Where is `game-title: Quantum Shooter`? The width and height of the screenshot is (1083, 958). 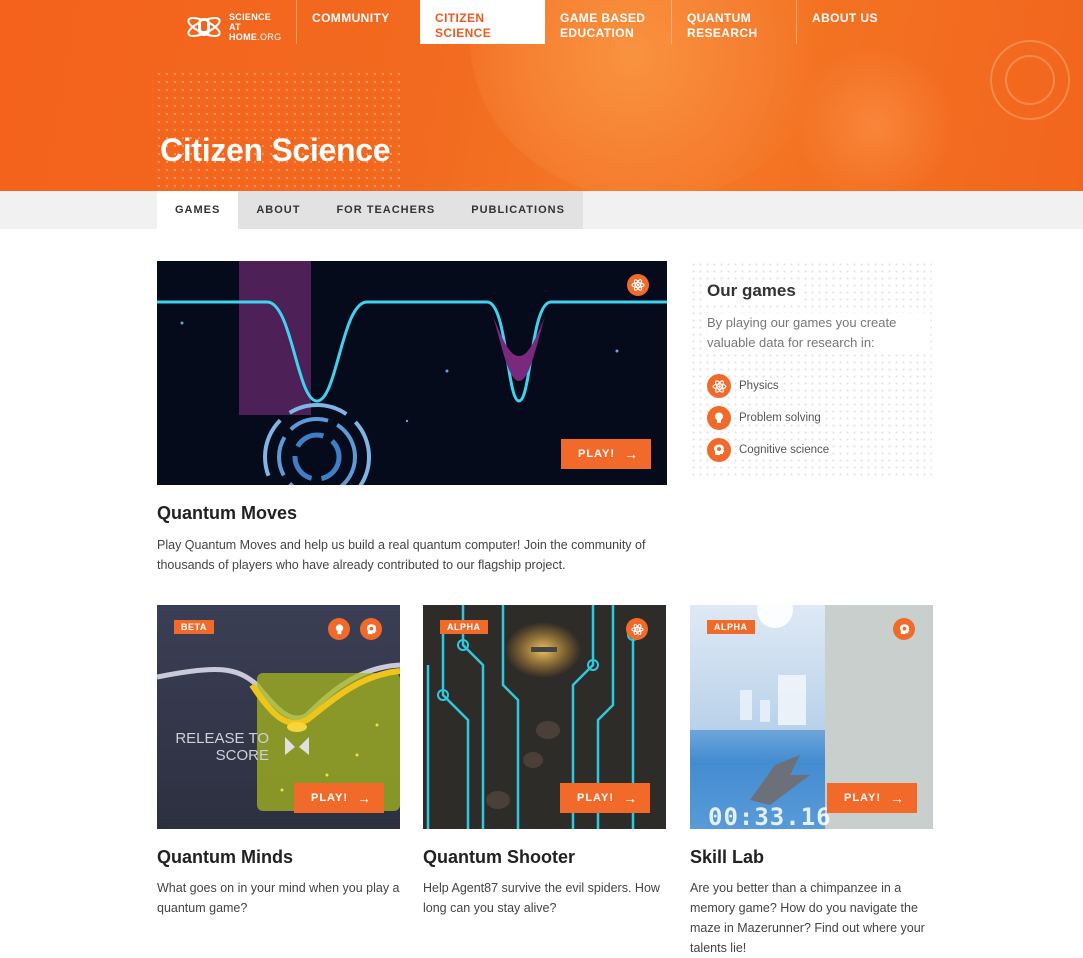 game-title: Quantum Shooter is located at coordinates (499, 857).